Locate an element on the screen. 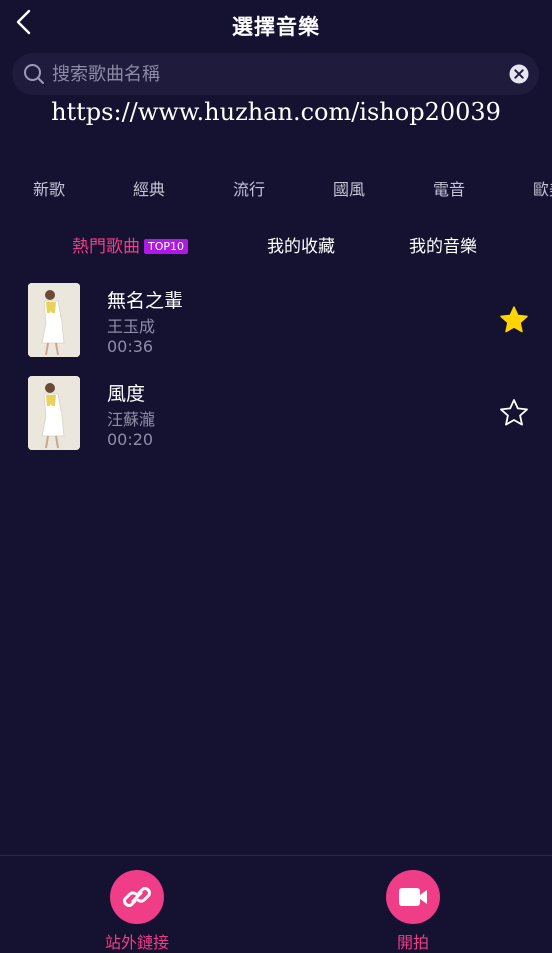  category-guofeng: 國風 is located at coordinates (349, 188).